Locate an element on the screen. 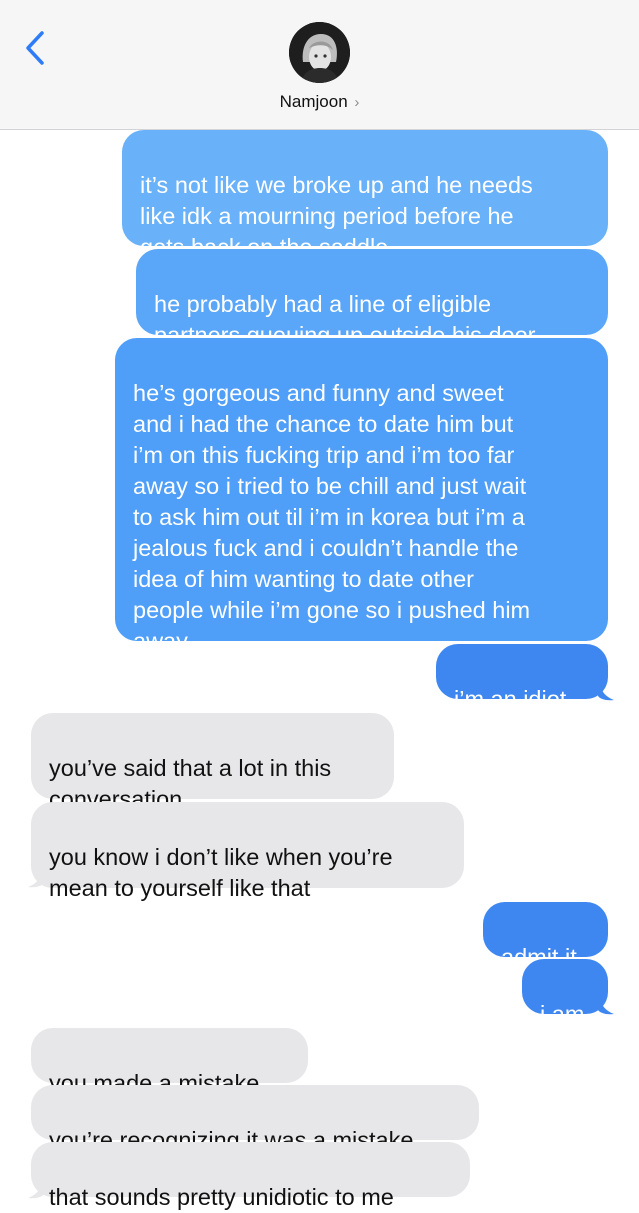 Image resolution: width=639 pixels, height=1213 pixels. sent-message-bubble: i’m an idiot is located at coordinates (522, 678).